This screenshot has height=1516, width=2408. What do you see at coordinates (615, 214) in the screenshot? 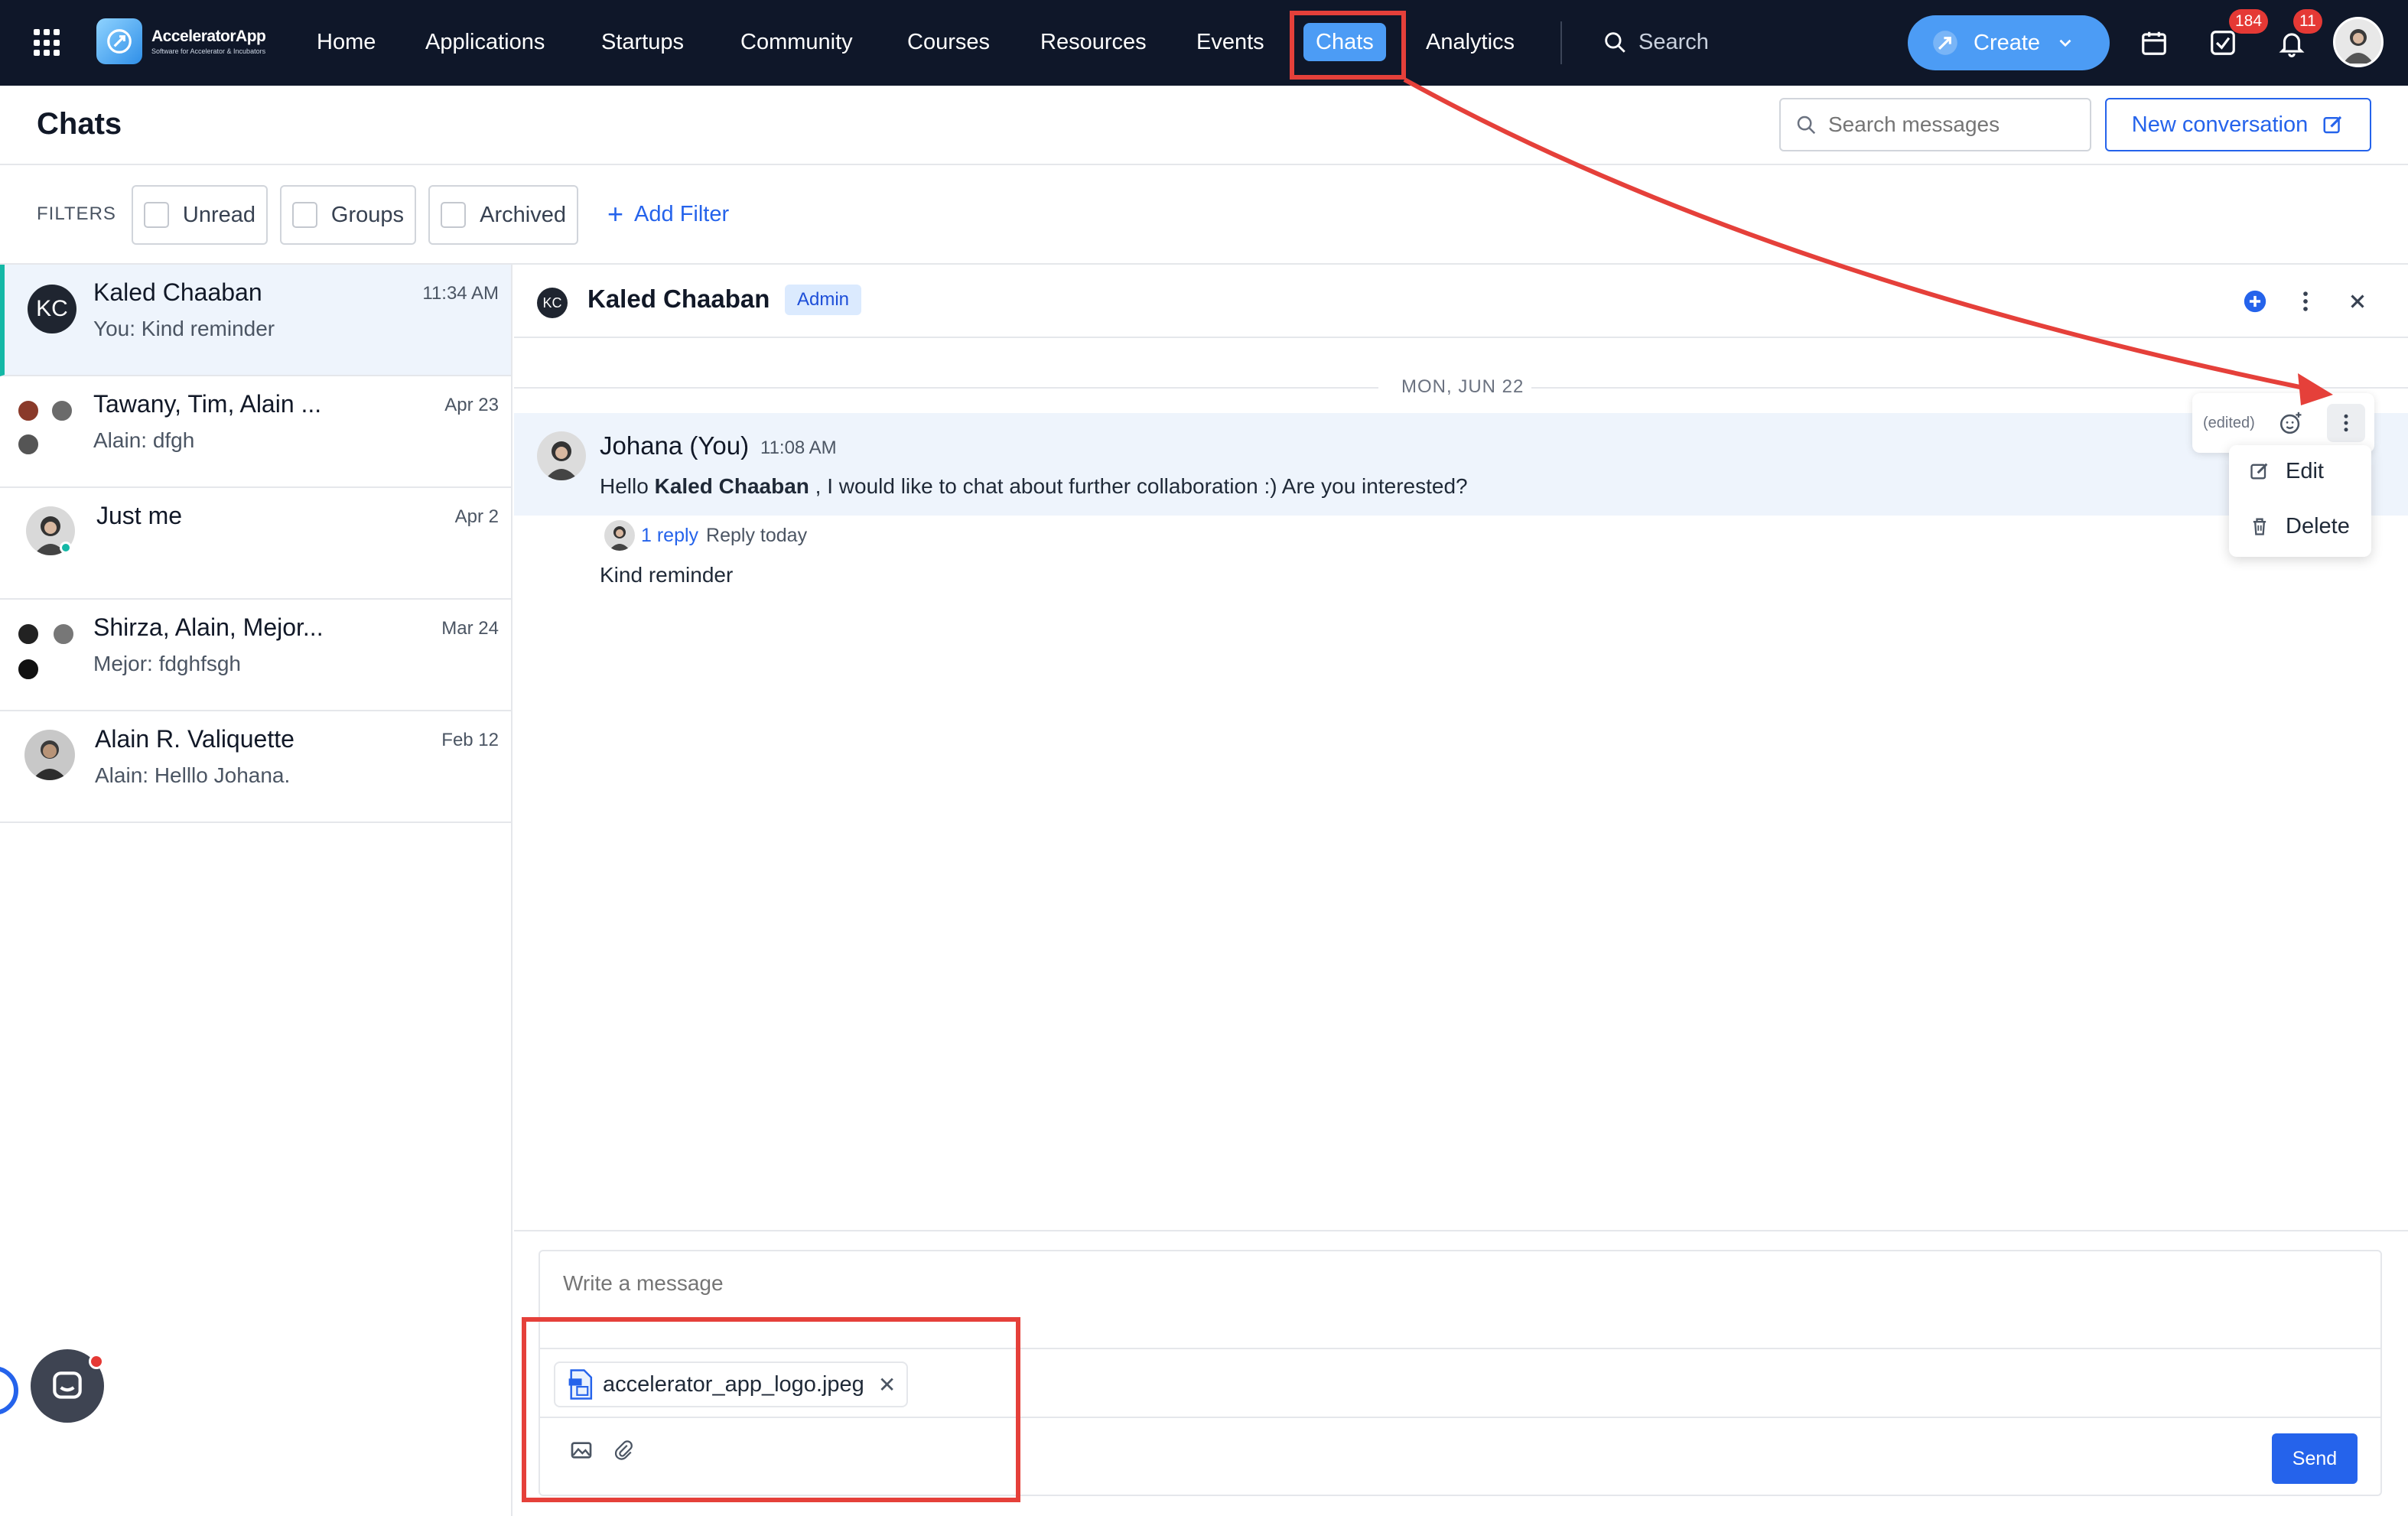
I see `plus-icon: +` at bounding box center [615, 214].